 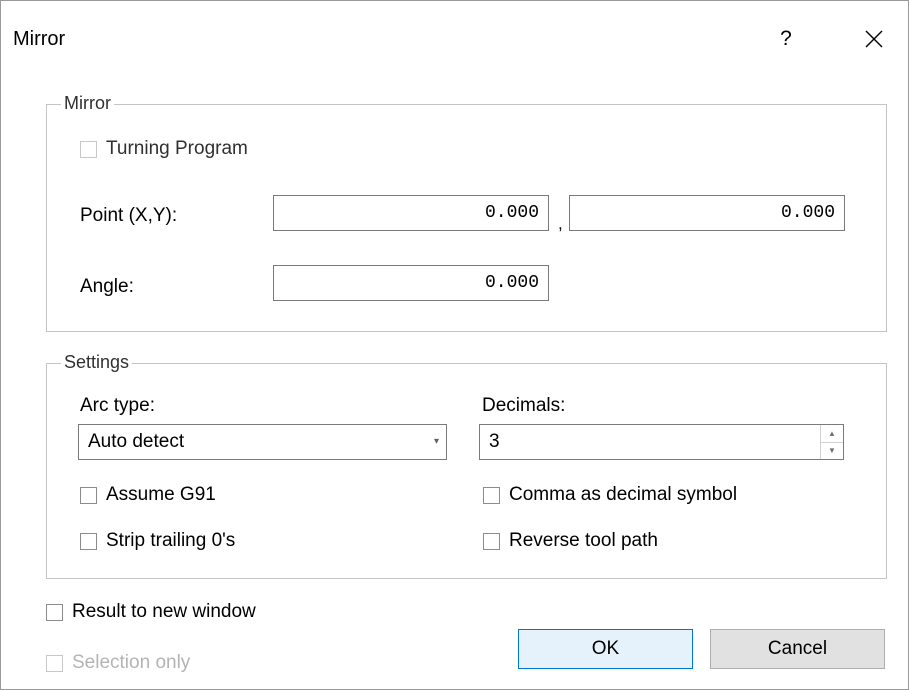 What do you see at coordinates (39, 39) in the screenshot?
I see `dialog-title: Mirror` at bounding box center [39, 39].